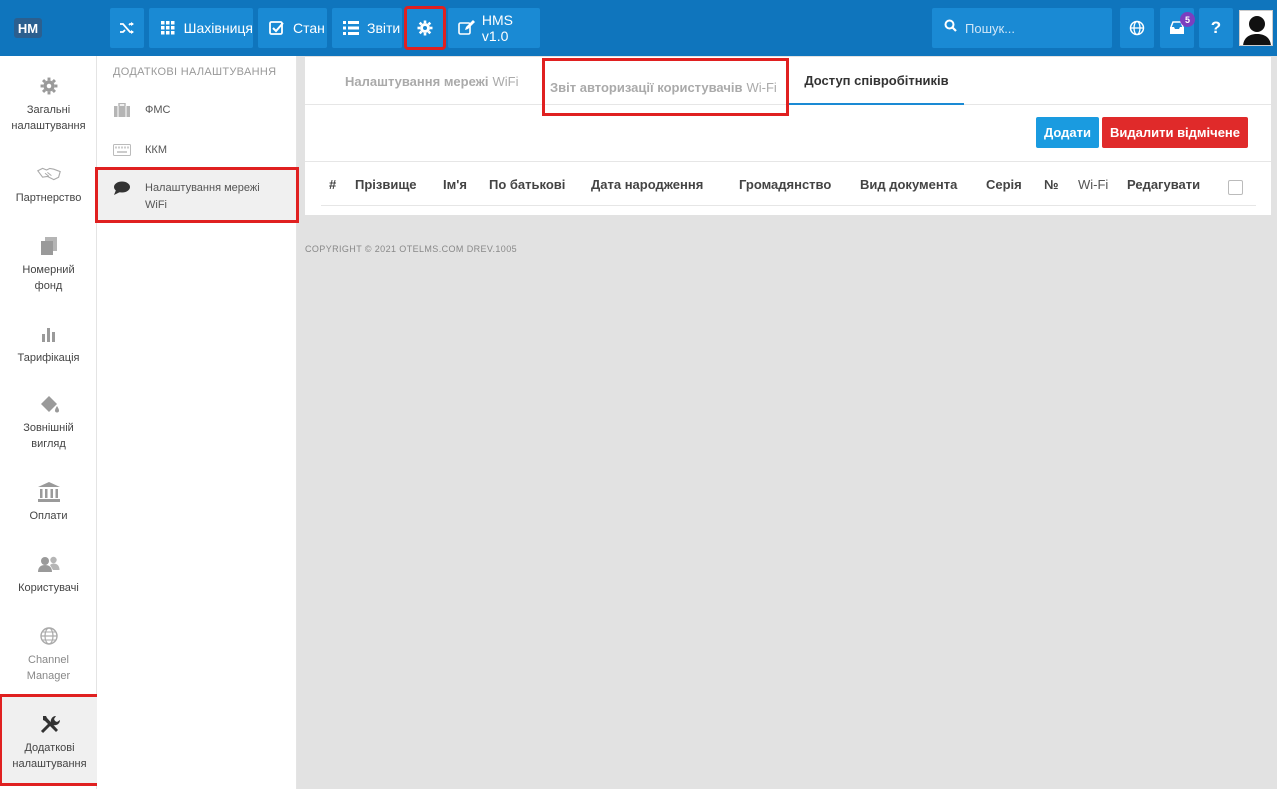 The width and height of the screenshot is (1277, 789). I want to click on nav-channel-manager: Channel Manager, so click(48, 654).